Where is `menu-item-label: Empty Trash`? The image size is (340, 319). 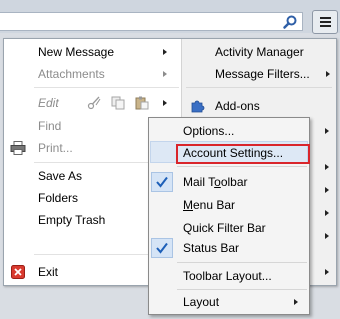
menu-item-label: Empty Trash is located at coordinates (72, 220).